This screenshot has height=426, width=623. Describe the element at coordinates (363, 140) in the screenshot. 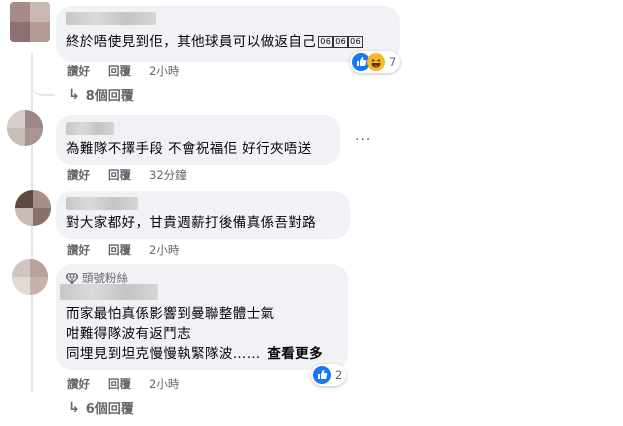

I see `more-options-button: ···` at that location.